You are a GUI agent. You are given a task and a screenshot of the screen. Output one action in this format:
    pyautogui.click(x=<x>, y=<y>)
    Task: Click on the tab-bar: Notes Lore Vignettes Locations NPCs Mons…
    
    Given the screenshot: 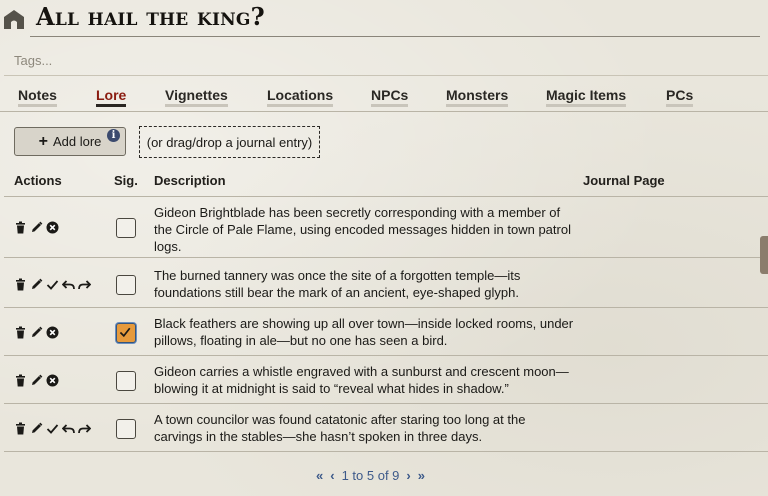 What is the action you would take?
    pyautogui.click(x=384, y=95)
    